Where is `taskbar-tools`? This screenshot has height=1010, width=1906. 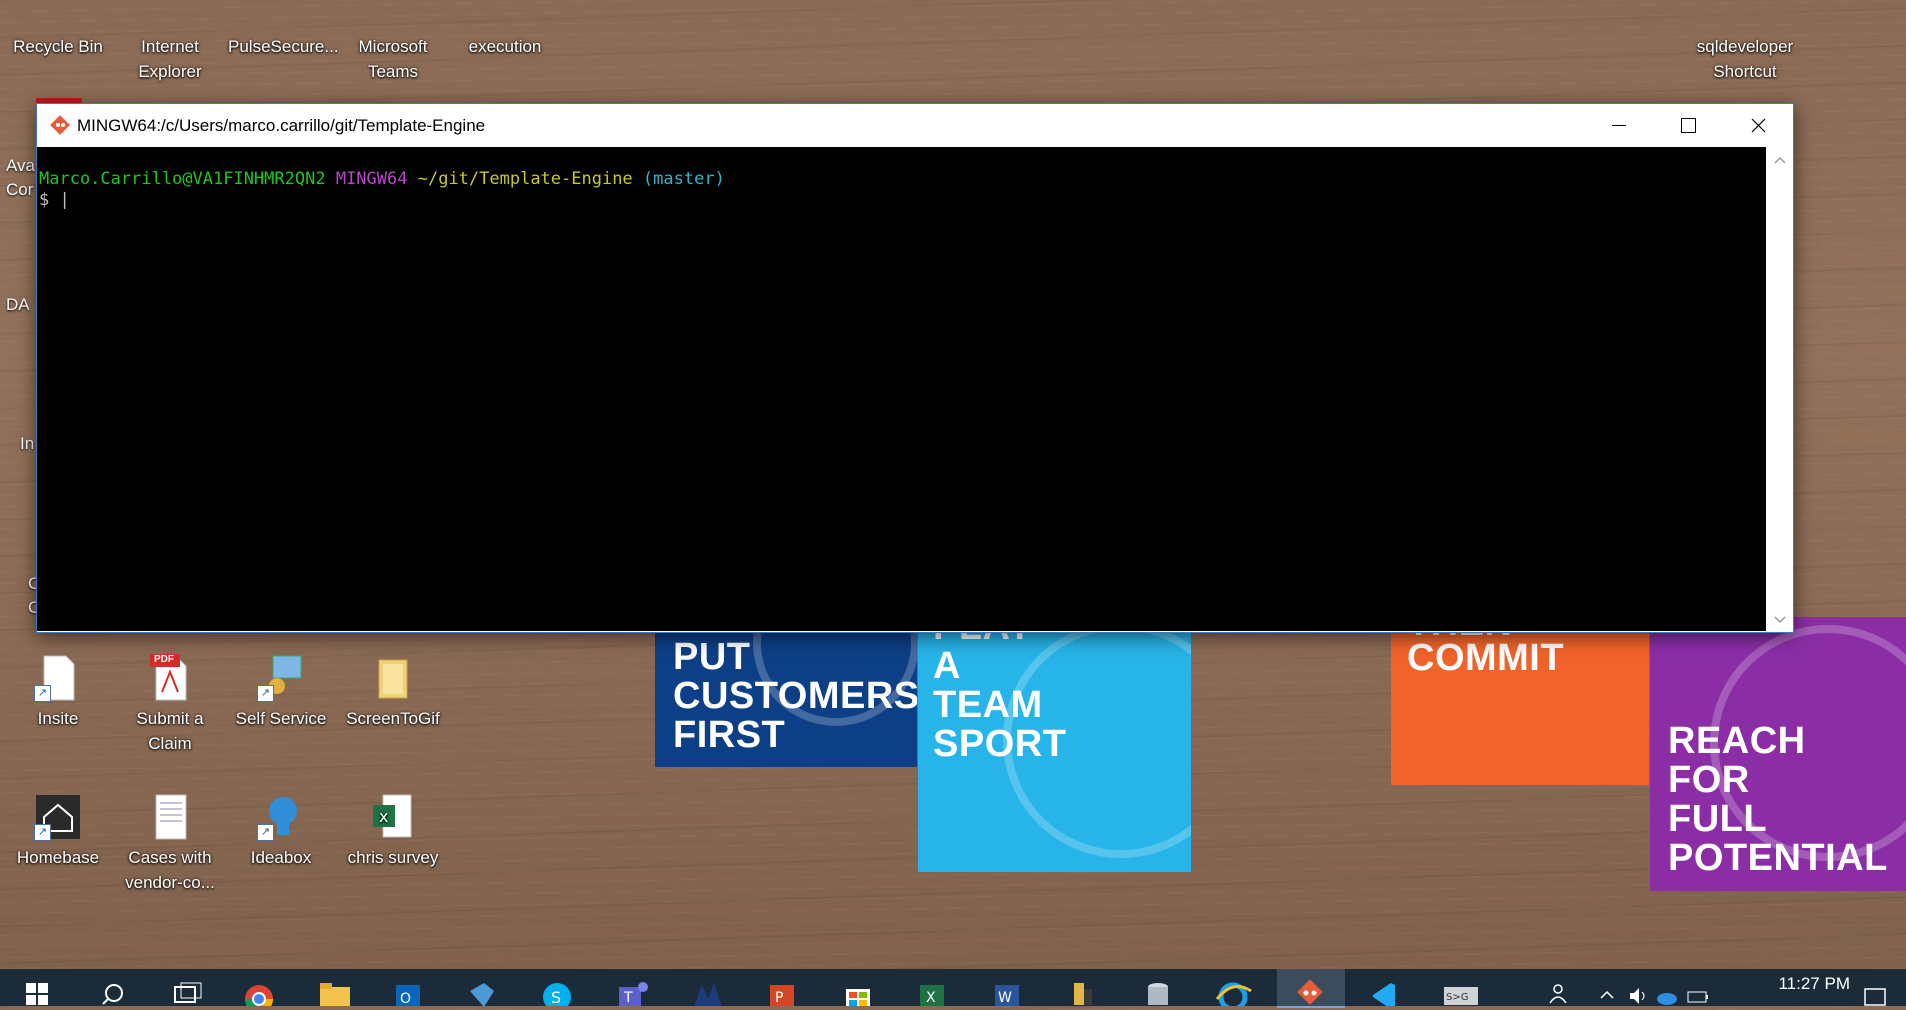 taskbar-tools is located at coordinates (1082, 987).